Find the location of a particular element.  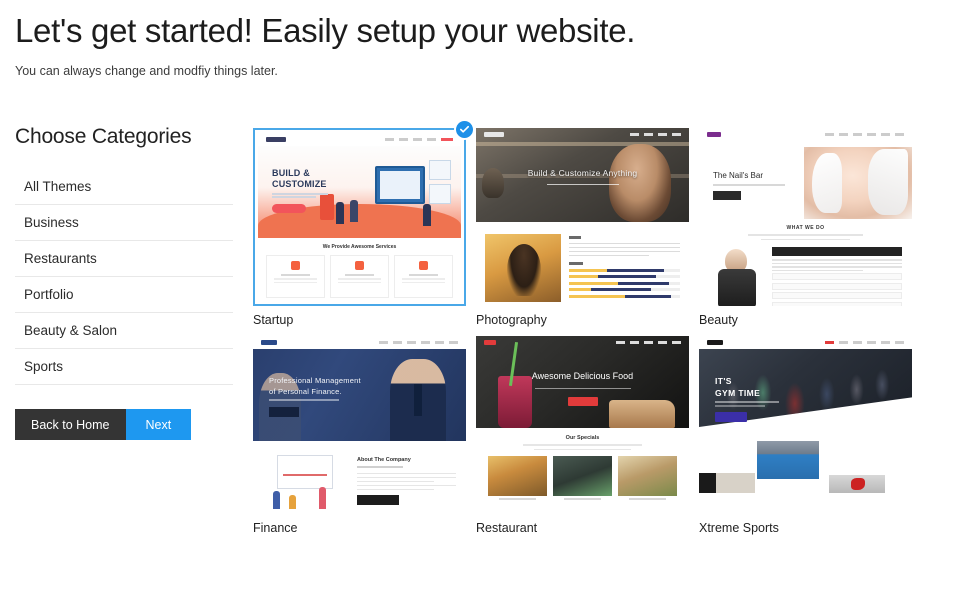

xtreme-sports-preview: IT'S GYM TIME is located at coordinates (805, 425).